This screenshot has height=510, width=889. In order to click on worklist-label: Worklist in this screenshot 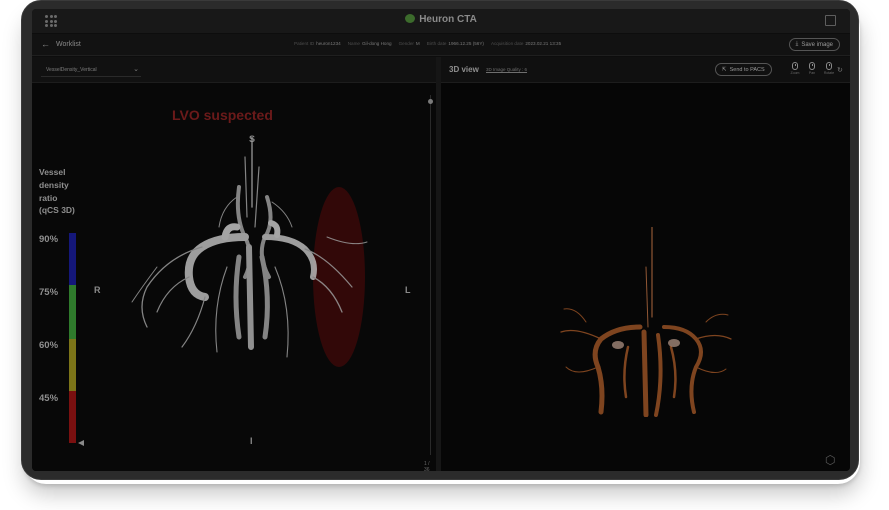, I will do `click(68, 44)`.